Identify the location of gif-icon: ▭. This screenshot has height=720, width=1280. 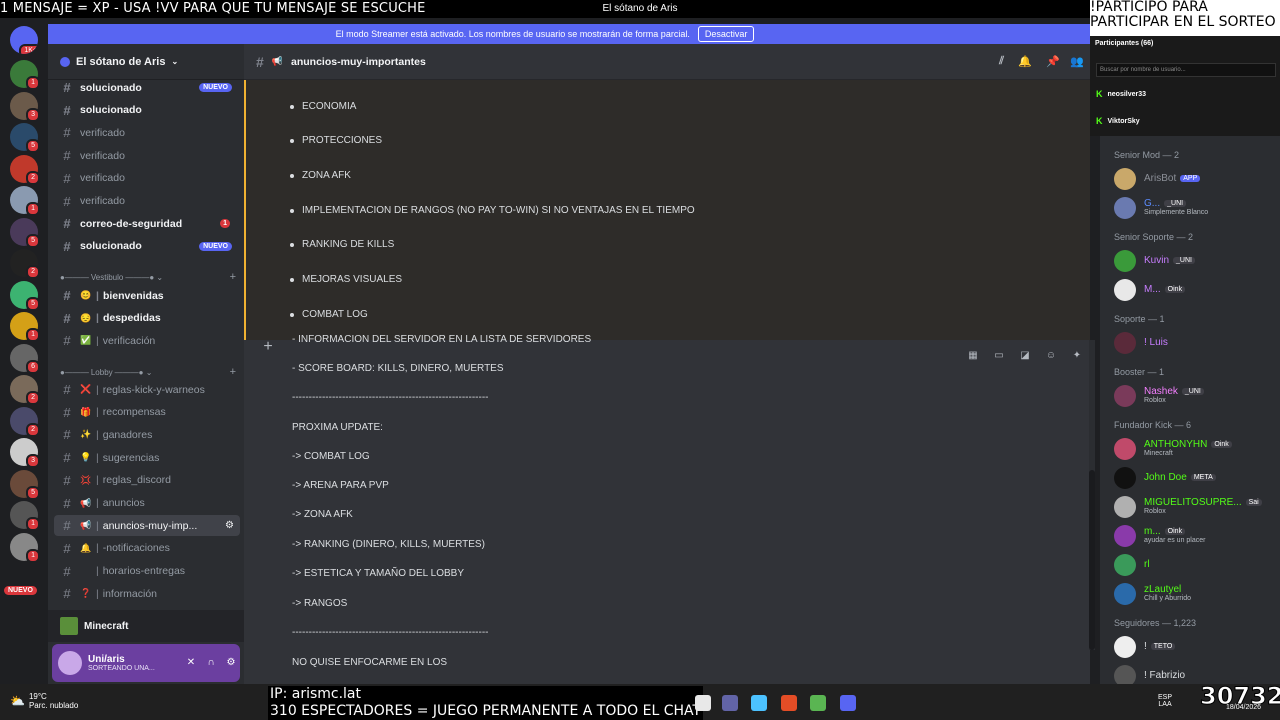
(999, 357).